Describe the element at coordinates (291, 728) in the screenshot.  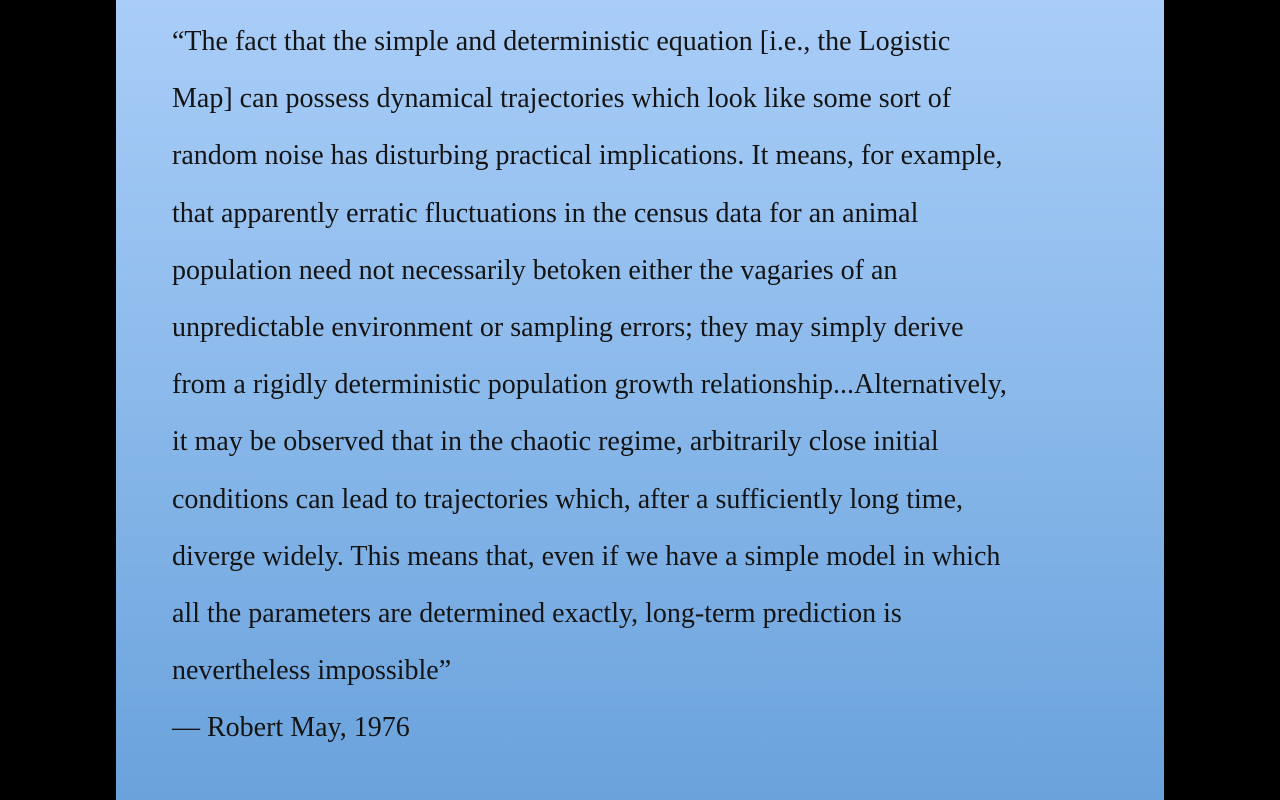
I see `quote-attribution: — Robert May, 1976` at that location.